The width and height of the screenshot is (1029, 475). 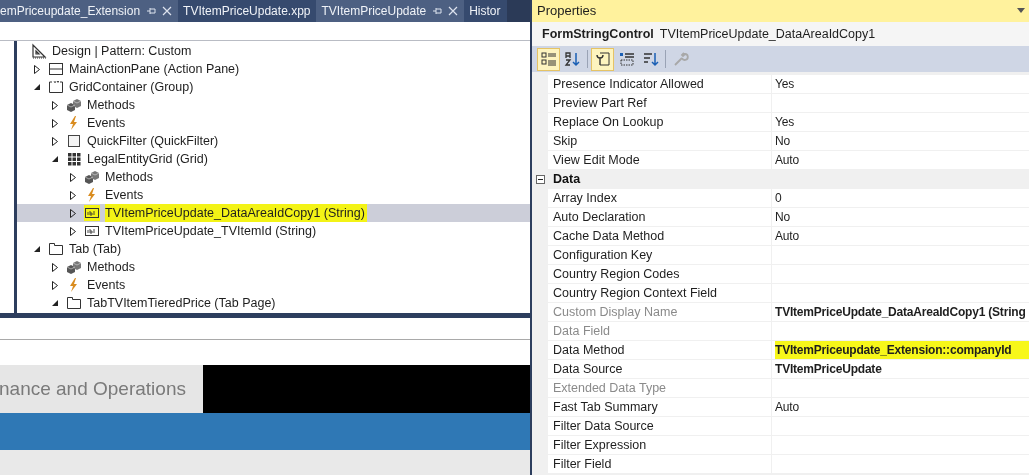 What do you see at coordinates (900, 331) in the screenshot?
I see `value-cell` at bounding box center [900, 331].